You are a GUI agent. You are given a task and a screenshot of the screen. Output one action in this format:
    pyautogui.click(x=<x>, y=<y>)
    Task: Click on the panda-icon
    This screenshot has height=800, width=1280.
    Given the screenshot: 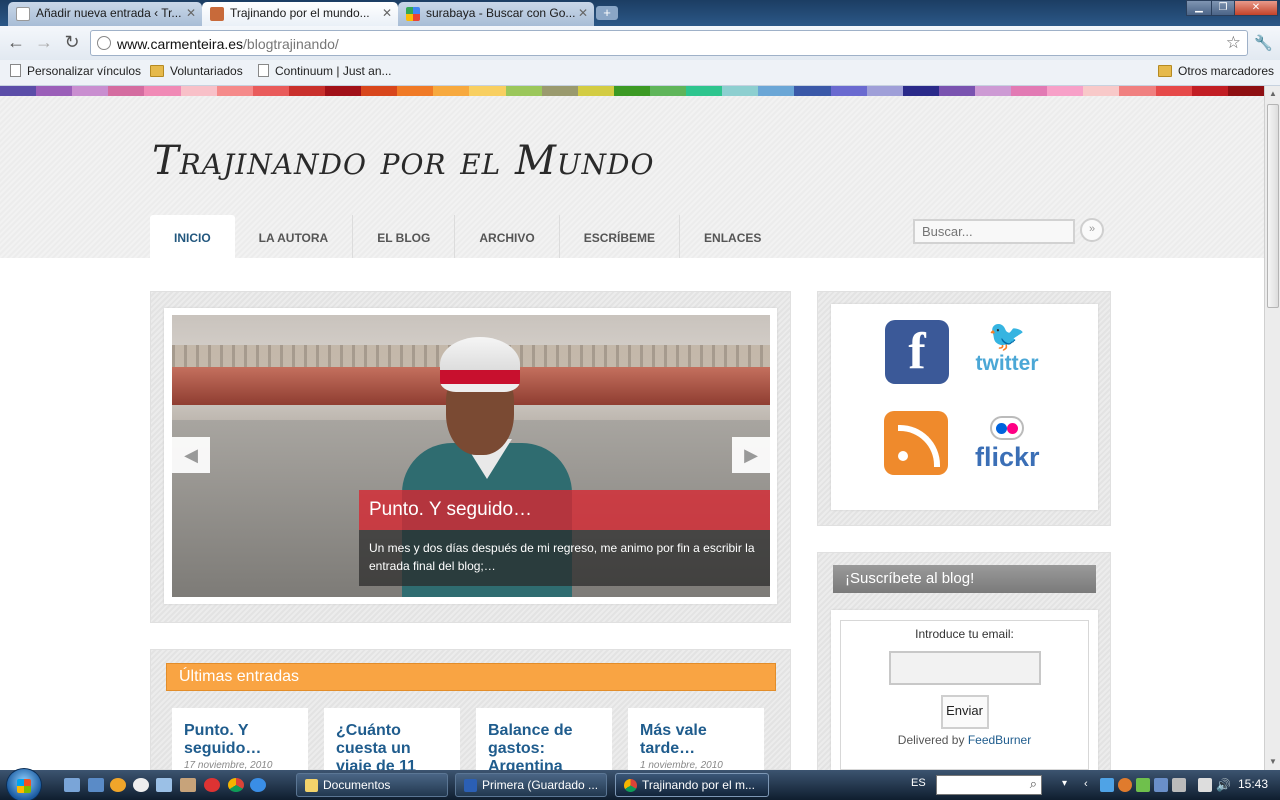 What is the action you would take?
    pyautogui.click(x=141, y=785)
    